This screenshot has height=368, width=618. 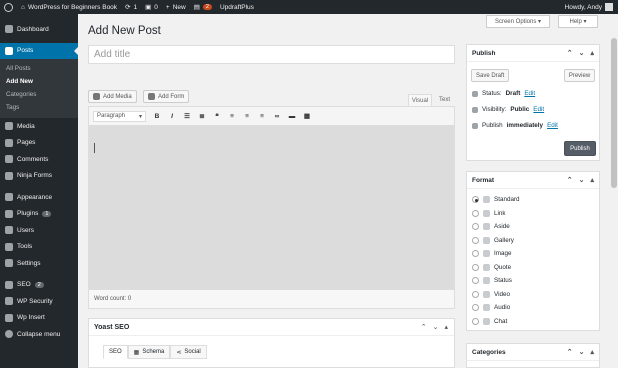 I want to click on sidebar-item-tools: Tools, so click(x=39, y=247).